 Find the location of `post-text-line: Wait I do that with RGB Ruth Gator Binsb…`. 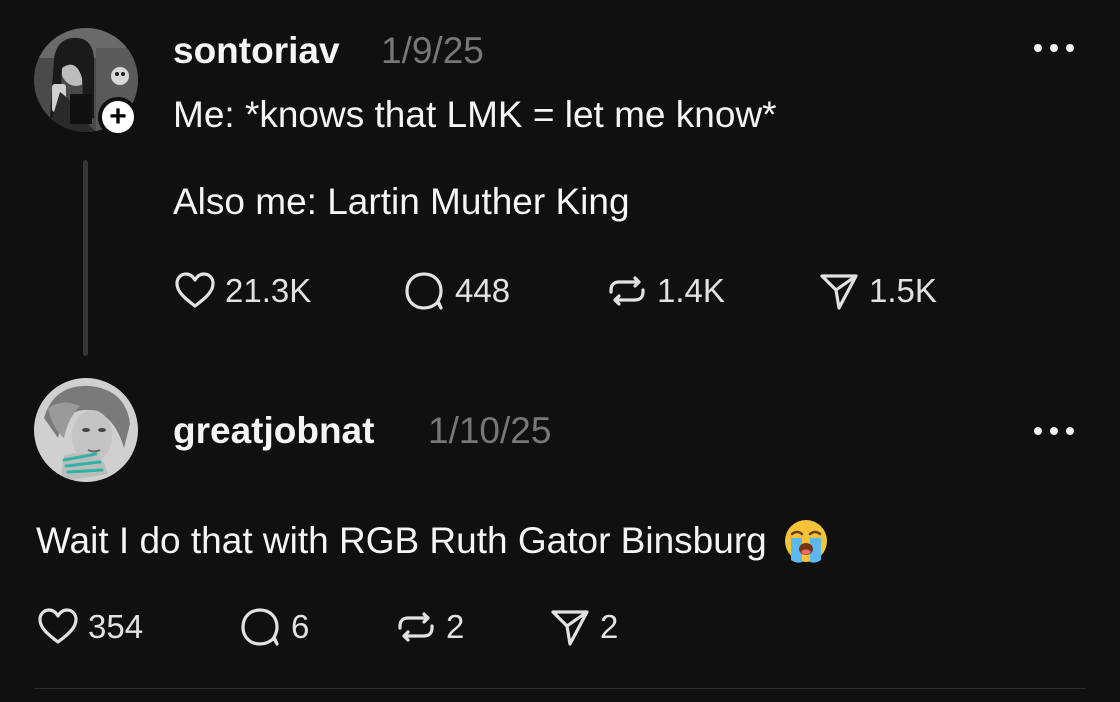

post-text-line: Wait I do that with RGB Ruth Gator Binsb… is located at coordinates (432, 541).